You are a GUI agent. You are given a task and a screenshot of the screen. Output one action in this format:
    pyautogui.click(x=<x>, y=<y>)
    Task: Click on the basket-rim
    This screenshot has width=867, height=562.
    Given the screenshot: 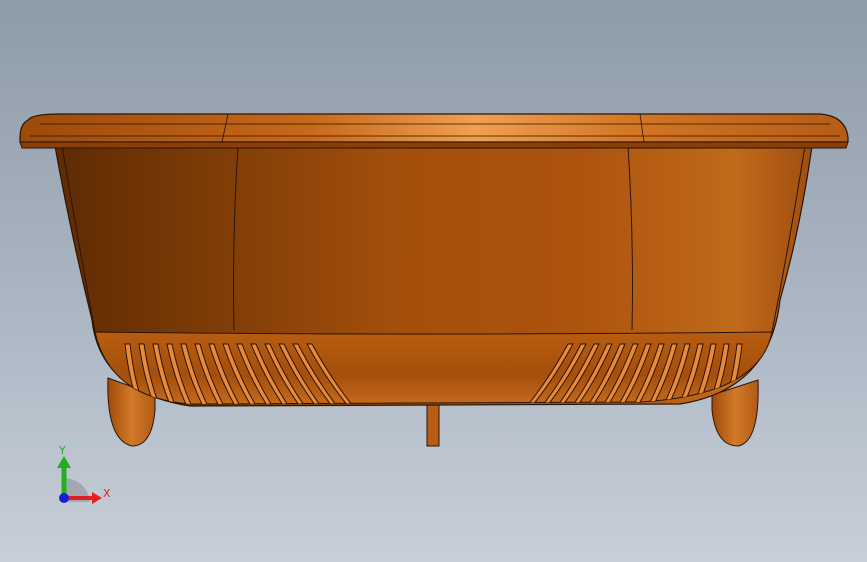 What is the action you would take?
    pyautogui.click(x=434, y=128)
    